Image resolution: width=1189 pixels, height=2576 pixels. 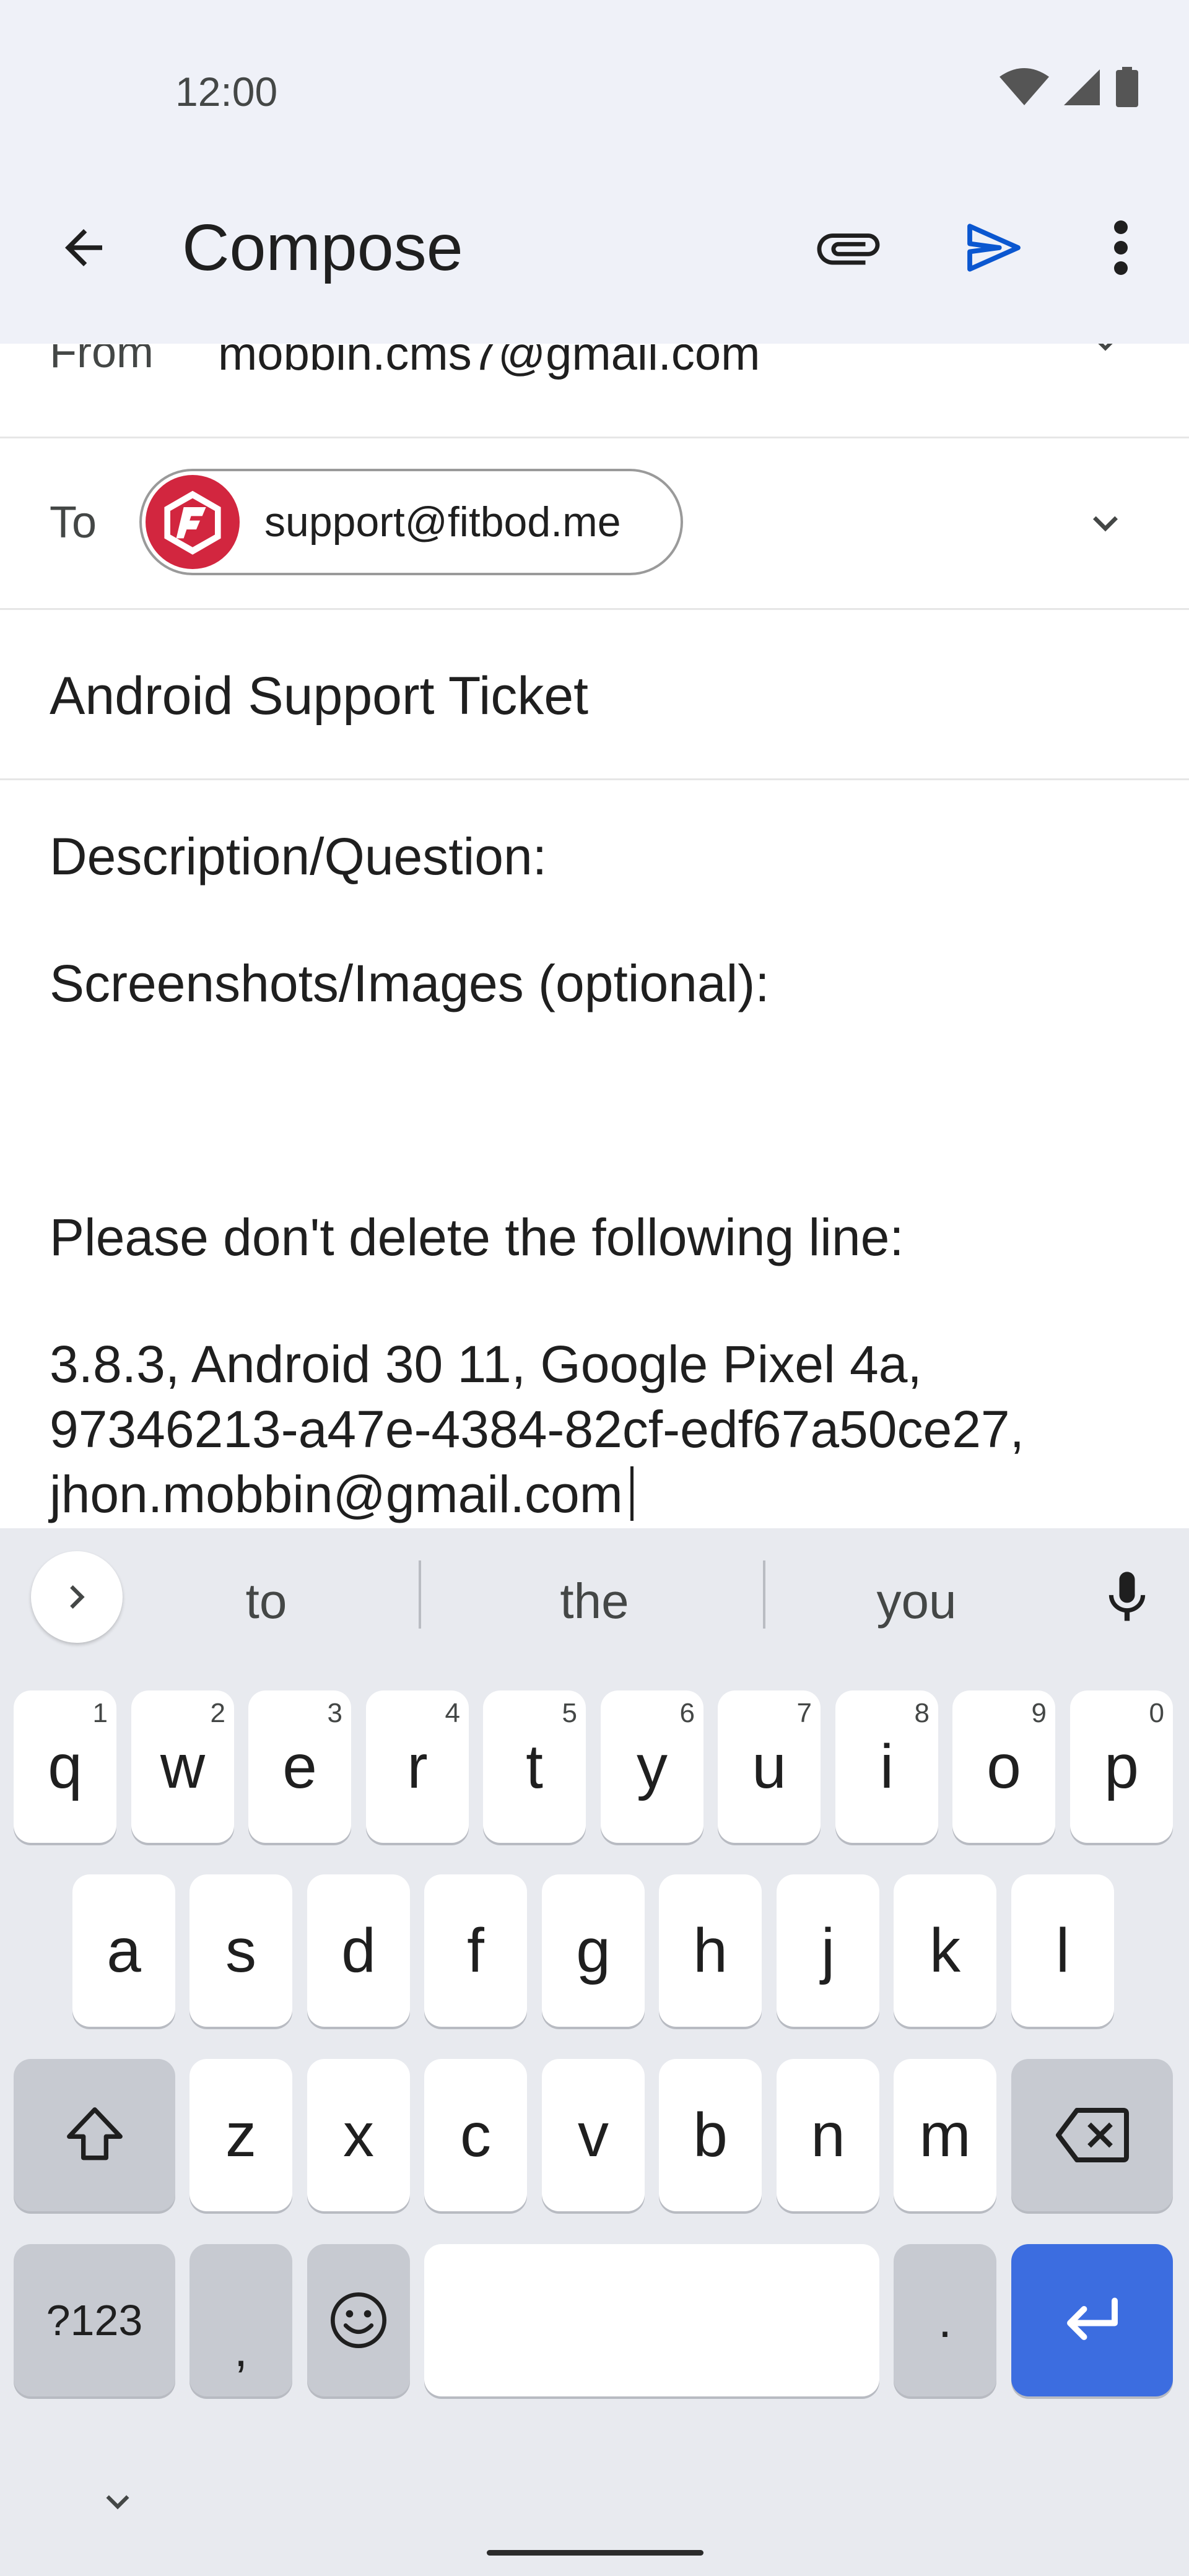 What do you see at coordinates (486, 1364) in the screenshot?
I see `body-line: 3.8.3, Android 30 11, Google Pixel 4a,` at bounding box center [486, 1364].